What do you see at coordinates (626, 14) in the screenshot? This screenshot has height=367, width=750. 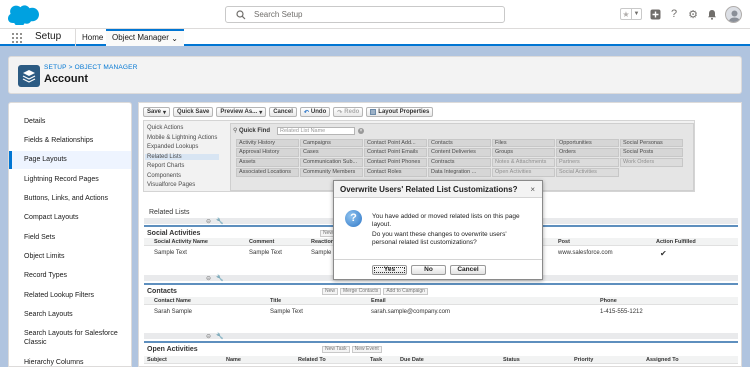 I see `star-icon: ★` at bounding box center [626, 14].